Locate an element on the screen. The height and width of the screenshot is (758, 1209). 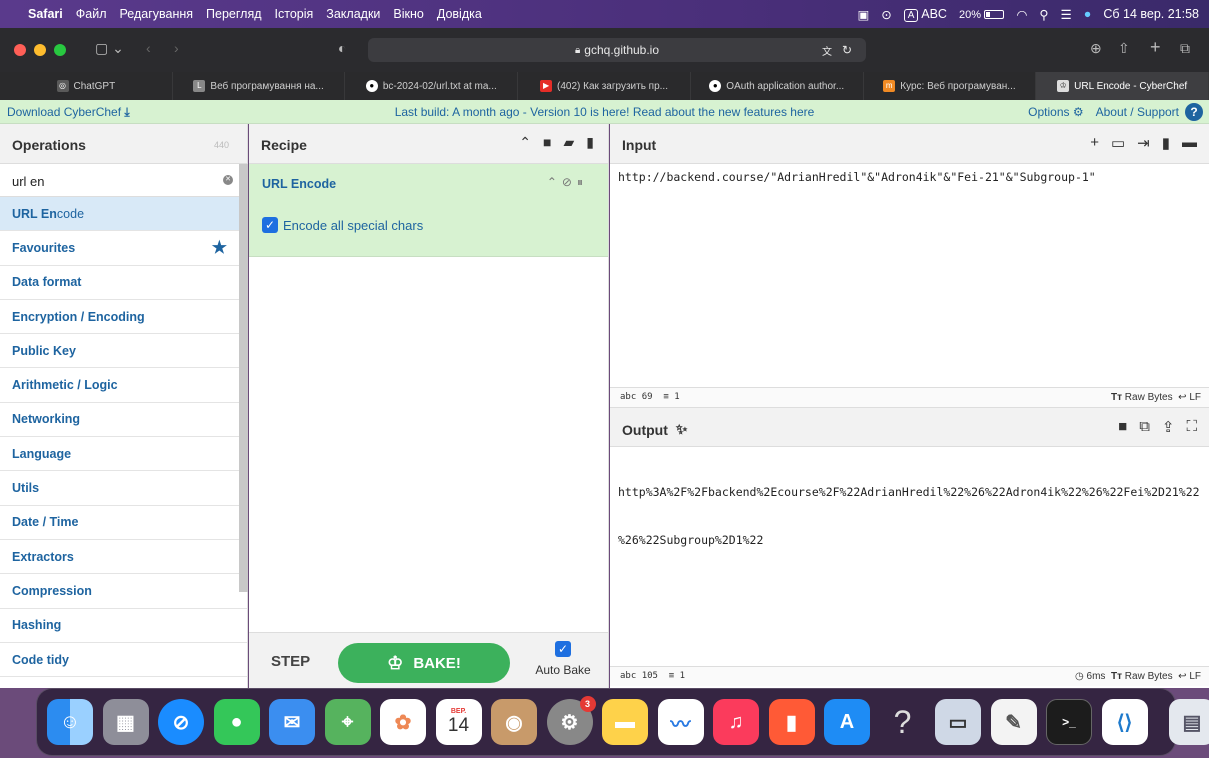
options-link: Options ⚙ is located at coordinates (1055, 112).